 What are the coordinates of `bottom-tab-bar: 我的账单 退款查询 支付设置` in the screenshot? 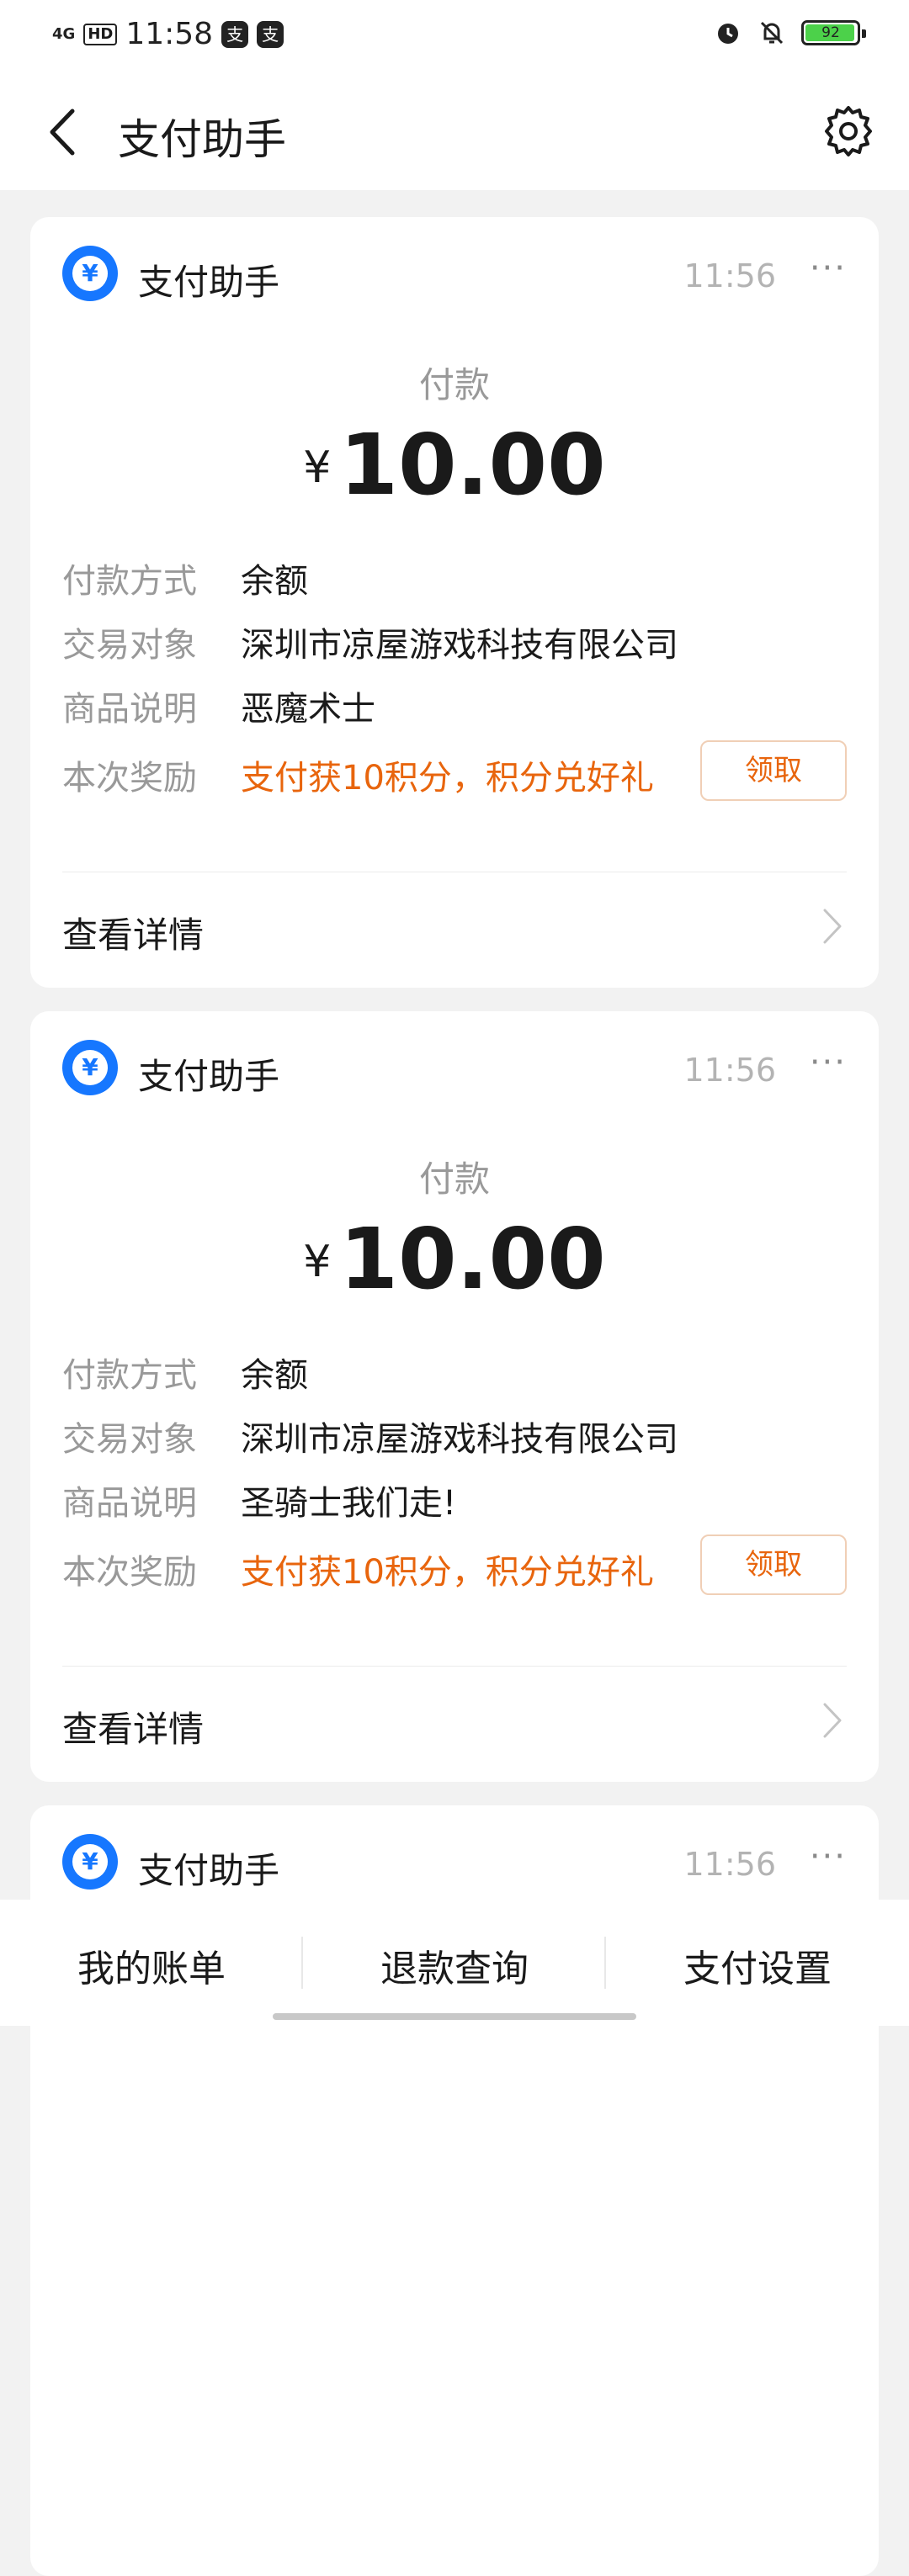 It's located at (454, 1963).